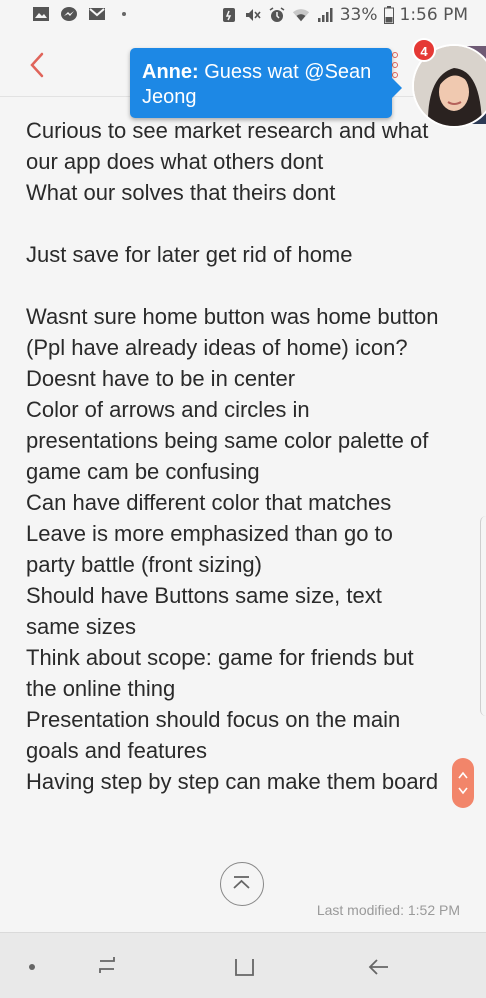 Image resolution: width=486 pixels, height=998 pixels. Describe the element at coordinates (209, 502) in the screenshot. I see `note-line: Can have different color that matches` at that location.